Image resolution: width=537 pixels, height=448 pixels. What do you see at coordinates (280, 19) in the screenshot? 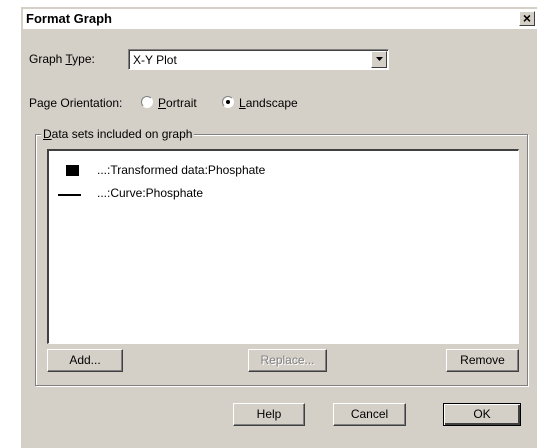
I see `title-bar: Format Graph ×` at bounding box center [280, 19].